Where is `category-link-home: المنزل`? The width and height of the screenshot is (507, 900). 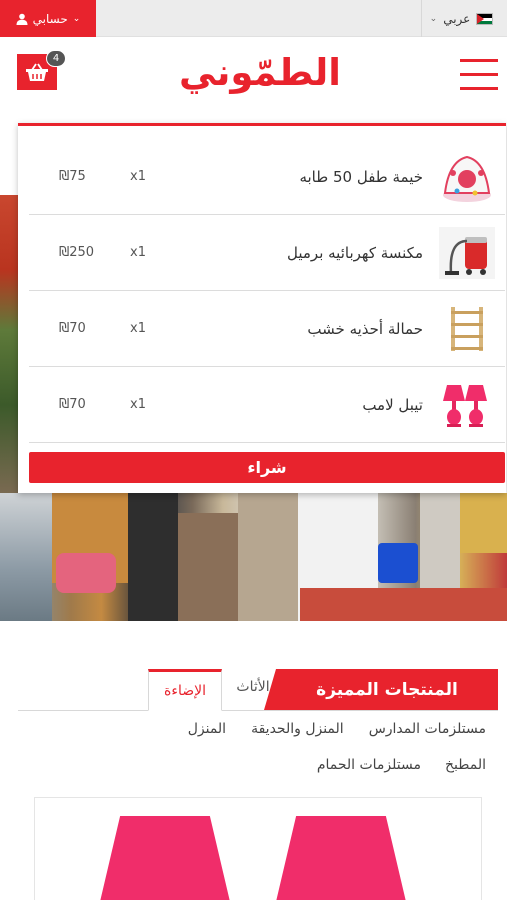 category-link-home: المنزل is located at coordinates (207, 729).